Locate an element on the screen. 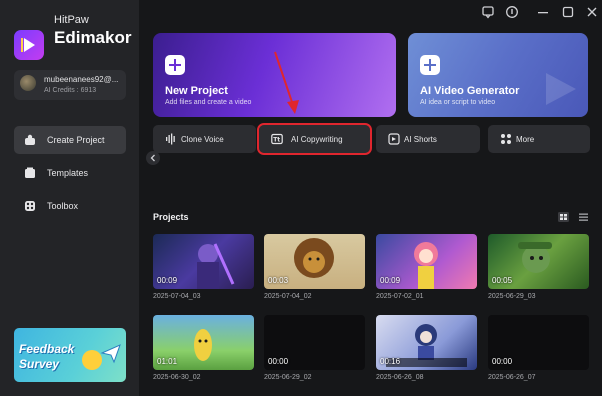 Image resolution: width=602 pixels, height=396 pixels. project-duration: 00:16 is located at coordinates (390, 361).